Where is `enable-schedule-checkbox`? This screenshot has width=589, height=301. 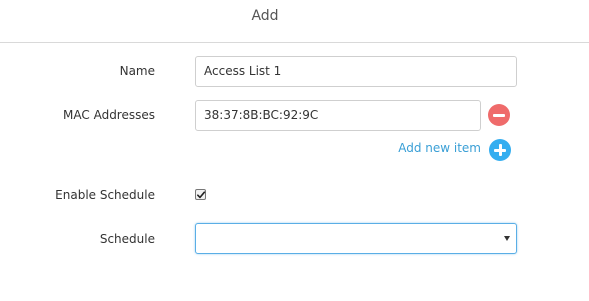 enable-schedule-checkbox is located at coordinates (200, 194).